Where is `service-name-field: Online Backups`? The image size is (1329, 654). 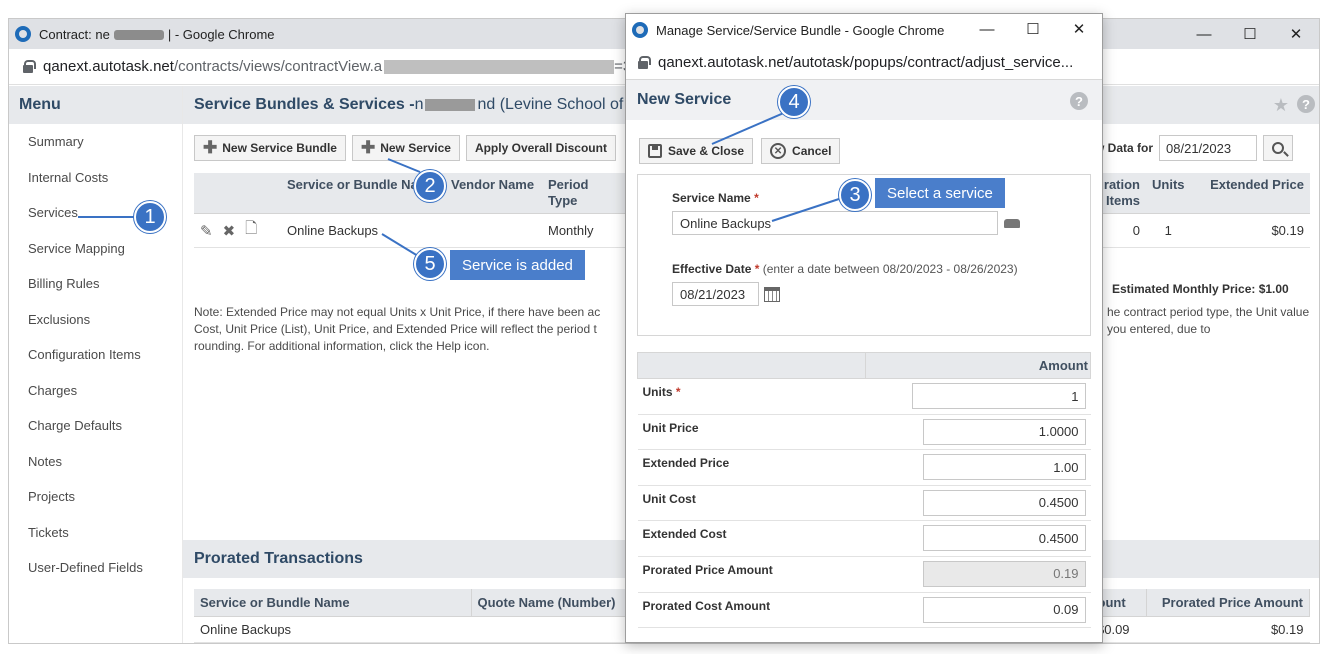
service-name-field: Online Backups is located at coordinates (835, 223).